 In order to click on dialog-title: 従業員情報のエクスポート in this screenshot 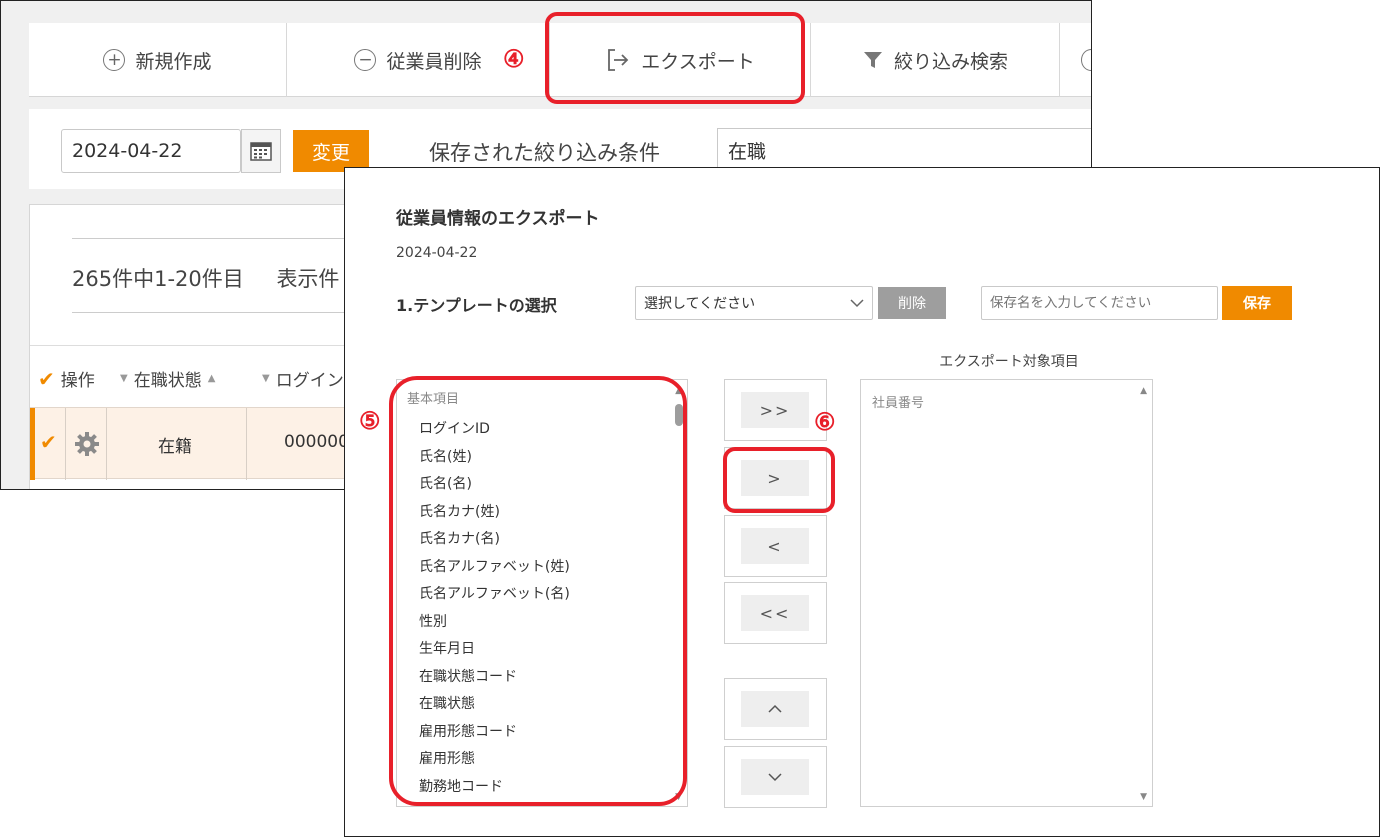, I will do `click(498, 219)`.